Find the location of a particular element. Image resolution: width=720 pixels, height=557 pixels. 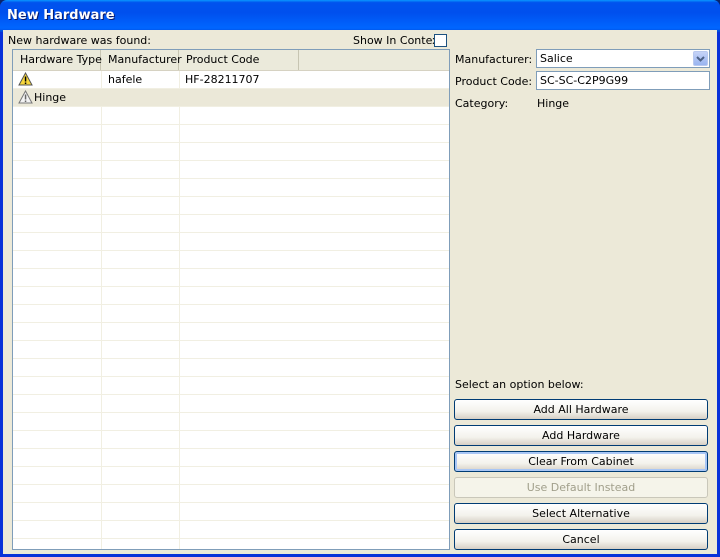

table-row: Hinge is located at coordinates (231, 98).